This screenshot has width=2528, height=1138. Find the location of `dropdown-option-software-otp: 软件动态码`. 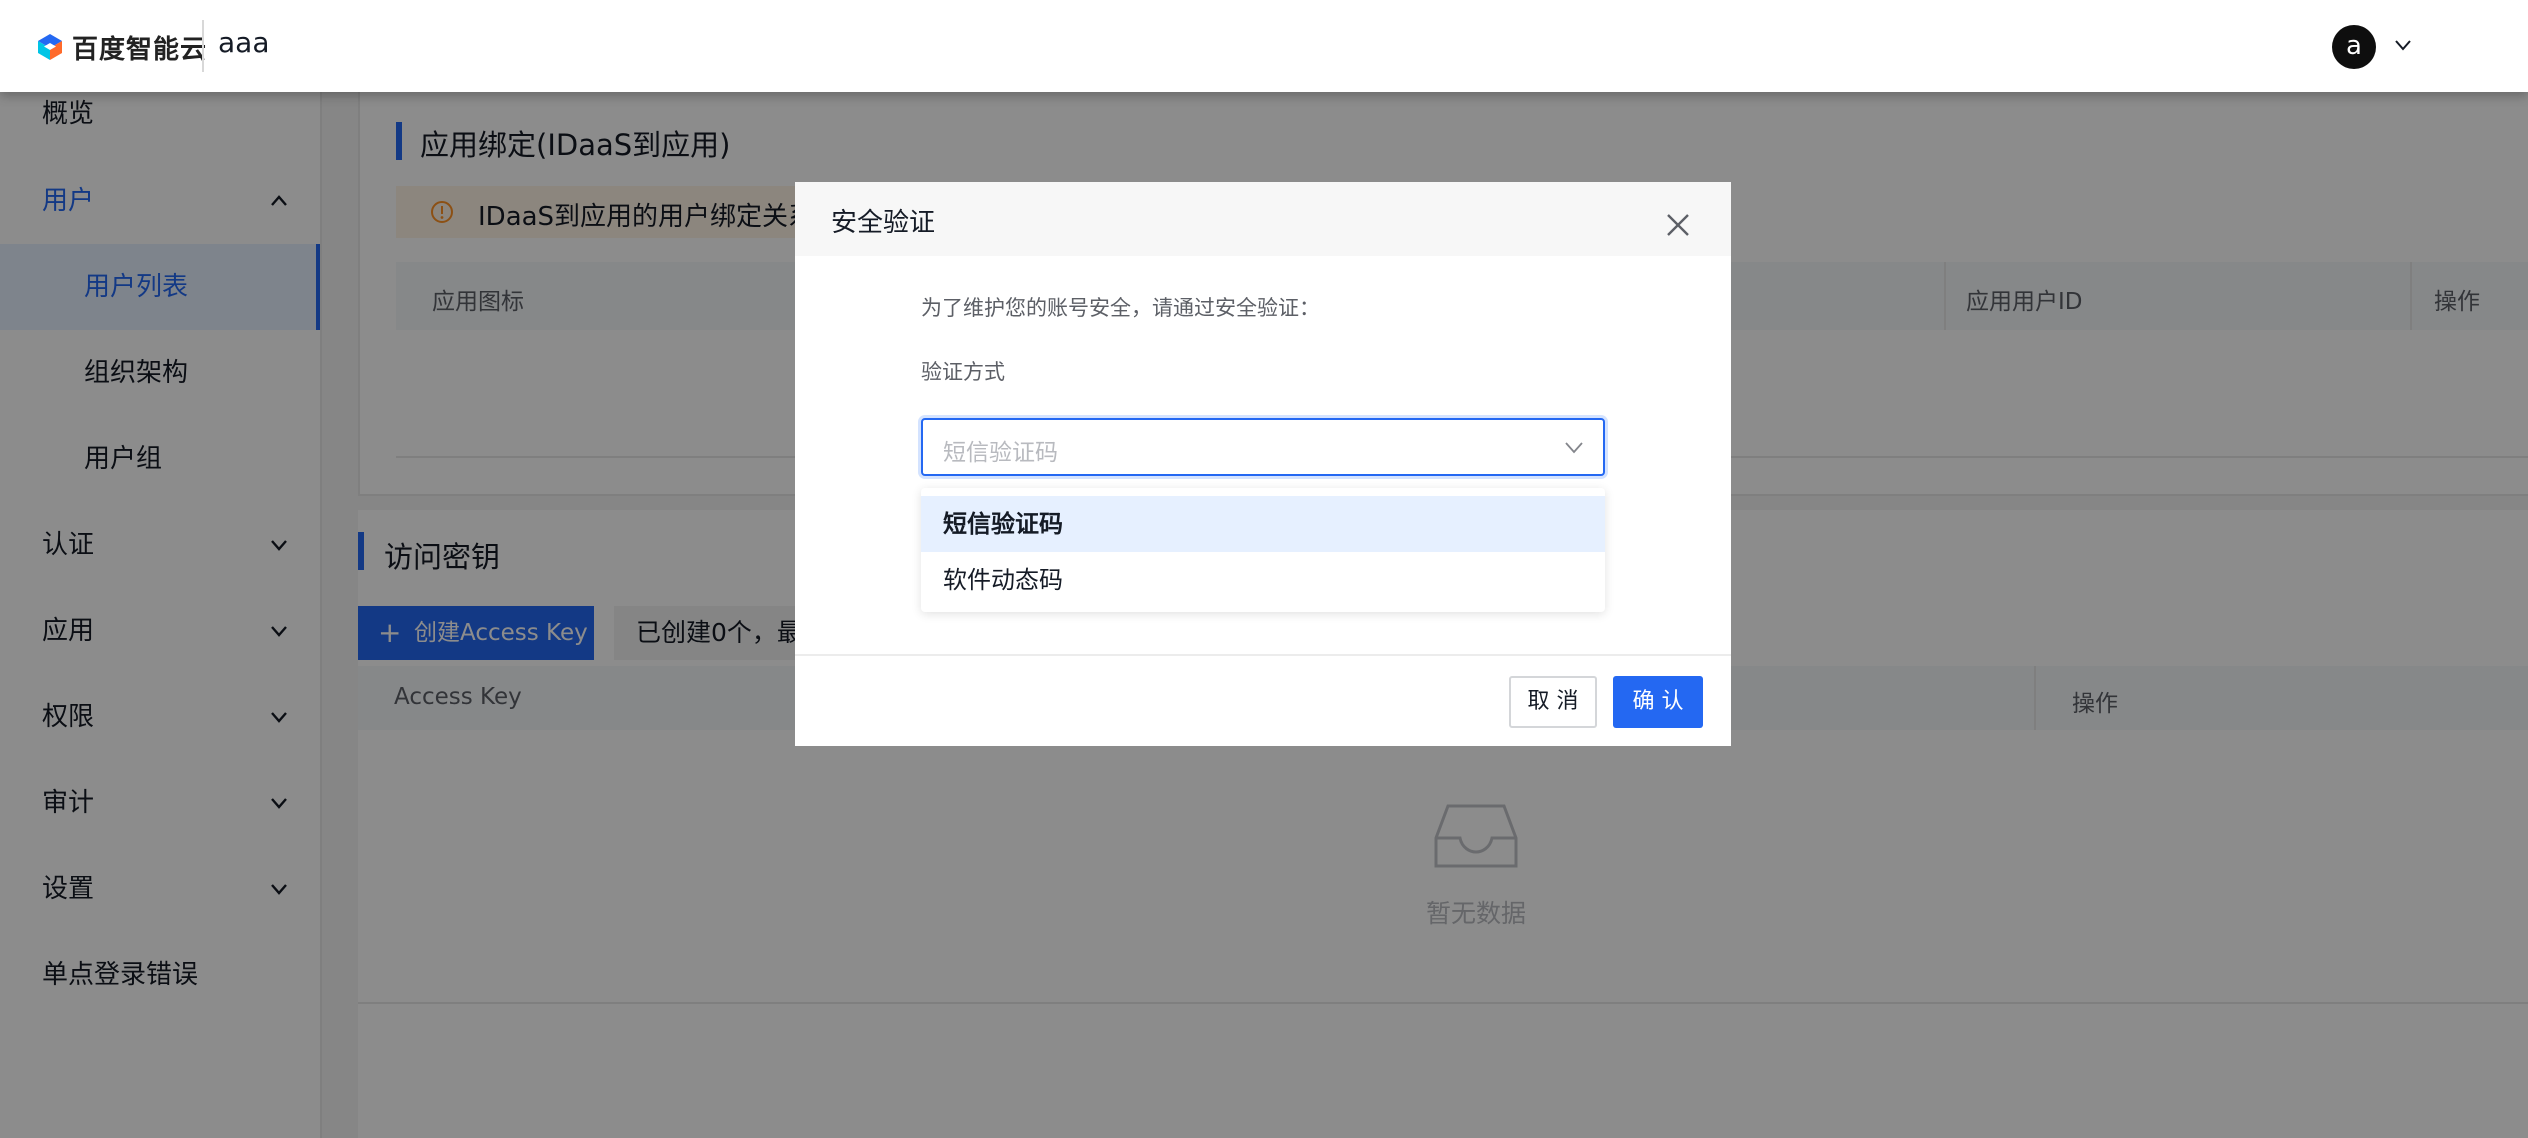

dropdown-option-software-otp: 软件动态码 is located at coordinates (1263, 580).